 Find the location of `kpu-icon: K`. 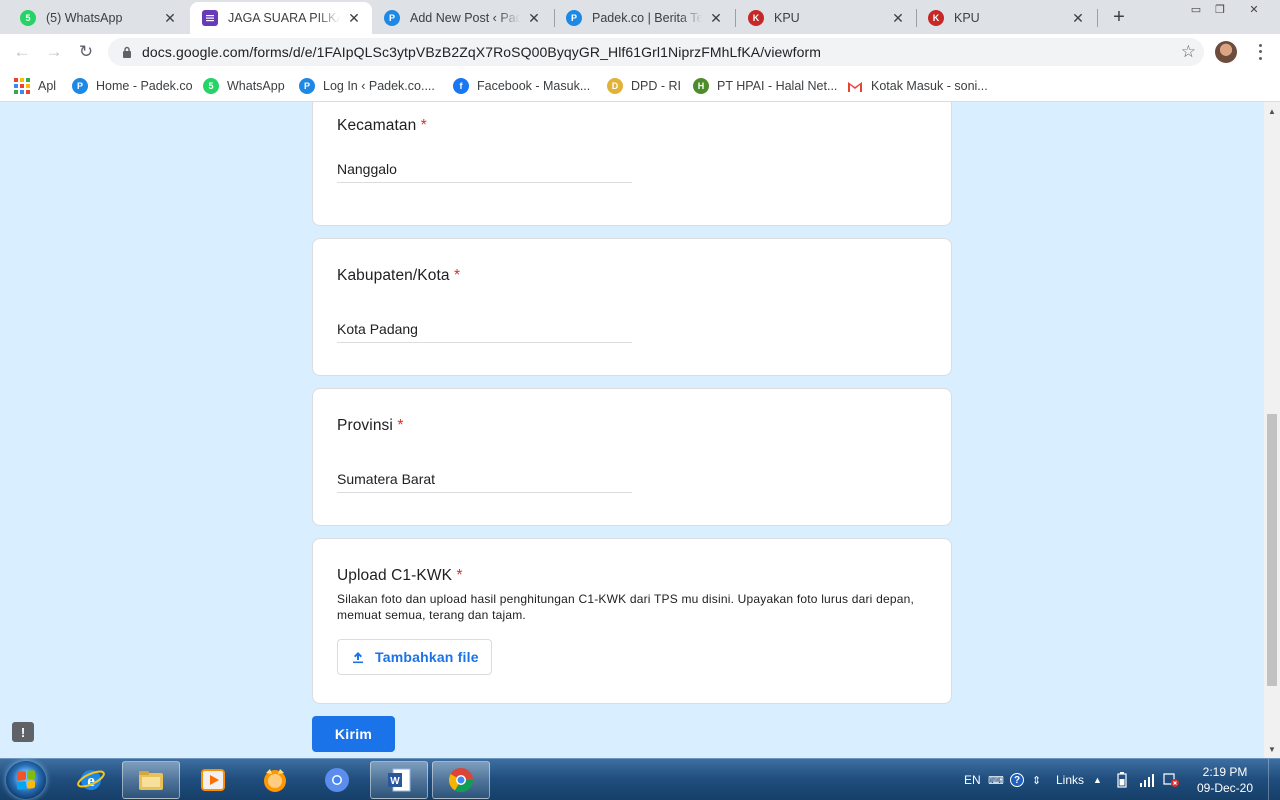

kpu-icon: K is located at coordinates (936, 18).